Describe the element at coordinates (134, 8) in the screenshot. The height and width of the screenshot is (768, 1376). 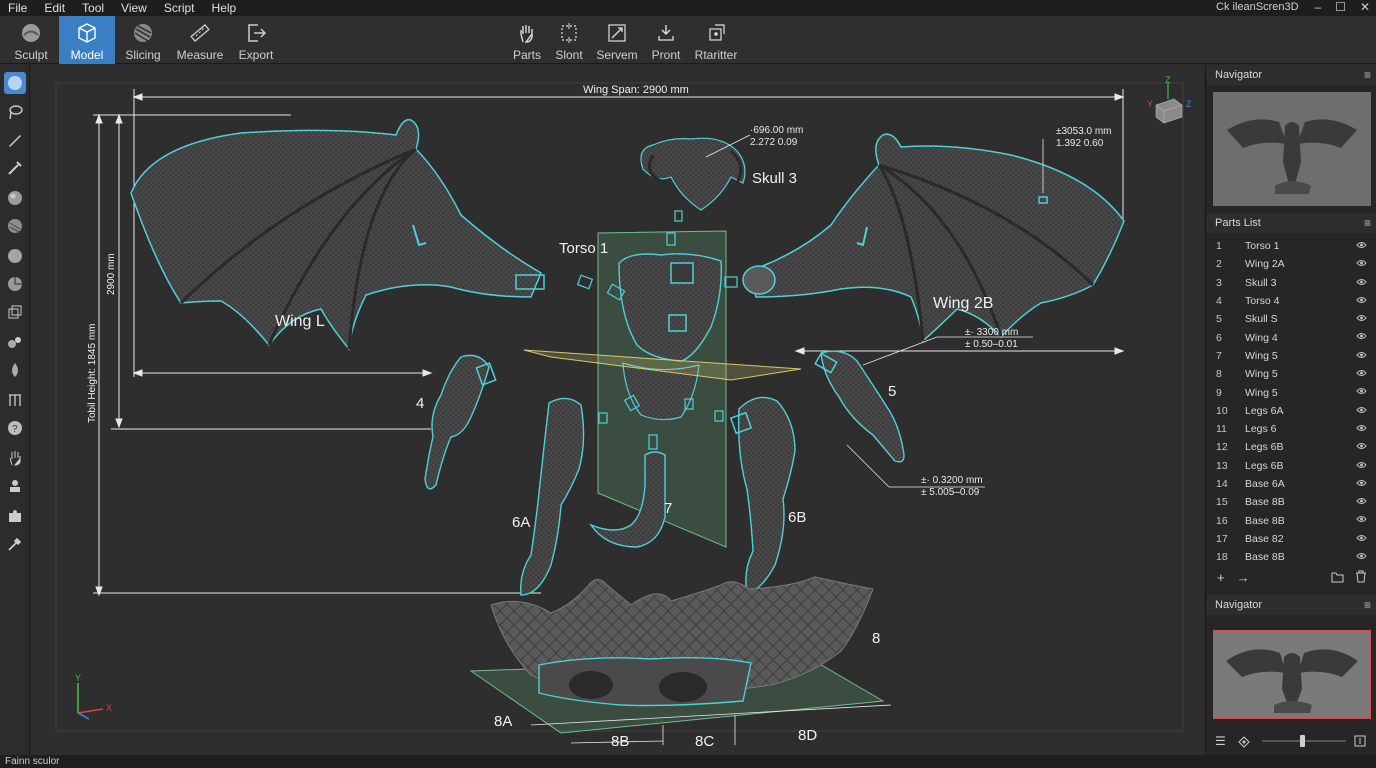
I see `menu-view: View` at that location.